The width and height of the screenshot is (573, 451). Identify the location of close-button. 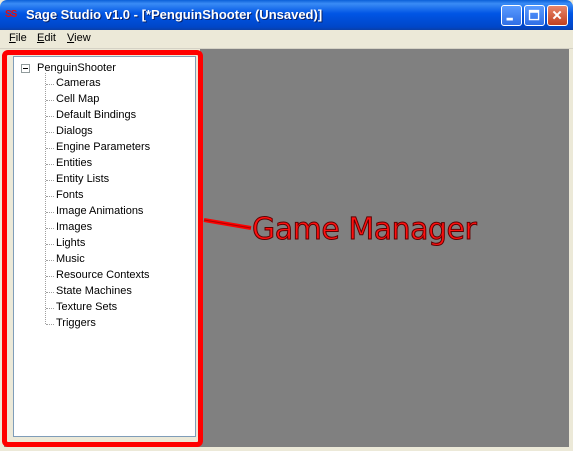
(557, 15).